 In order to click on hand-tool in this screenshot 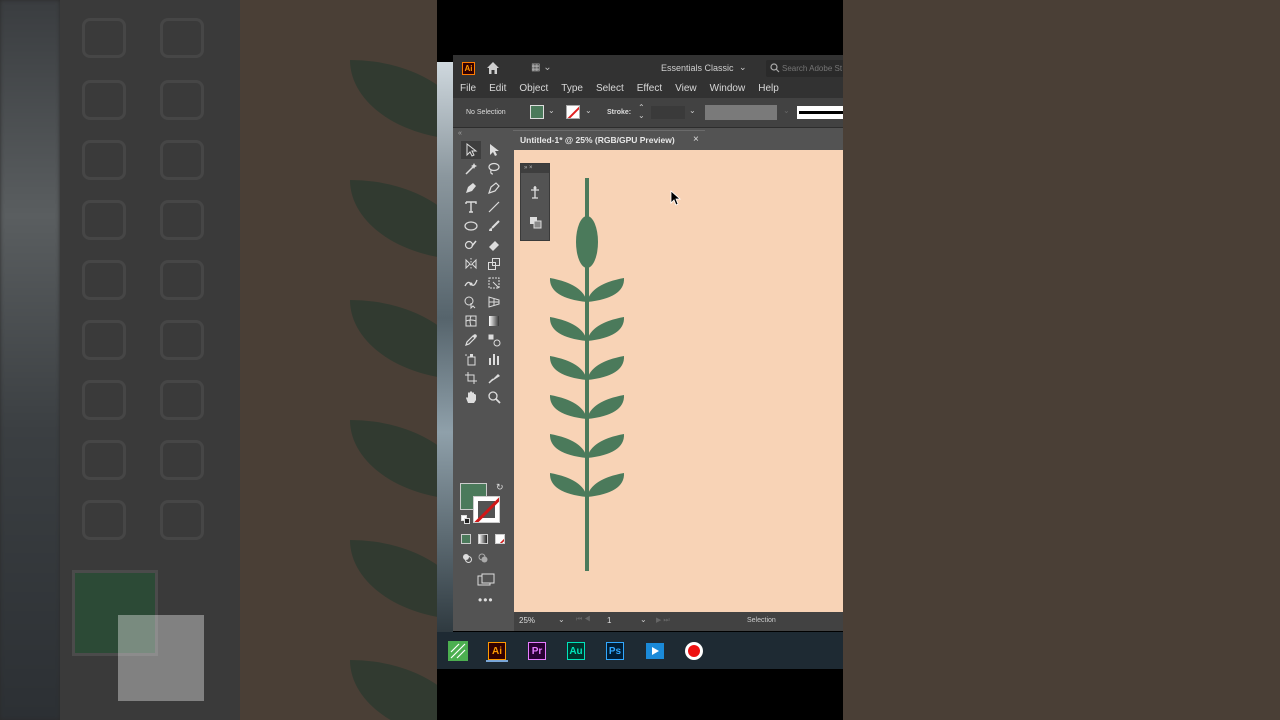, I will do `click(471, 397)`.